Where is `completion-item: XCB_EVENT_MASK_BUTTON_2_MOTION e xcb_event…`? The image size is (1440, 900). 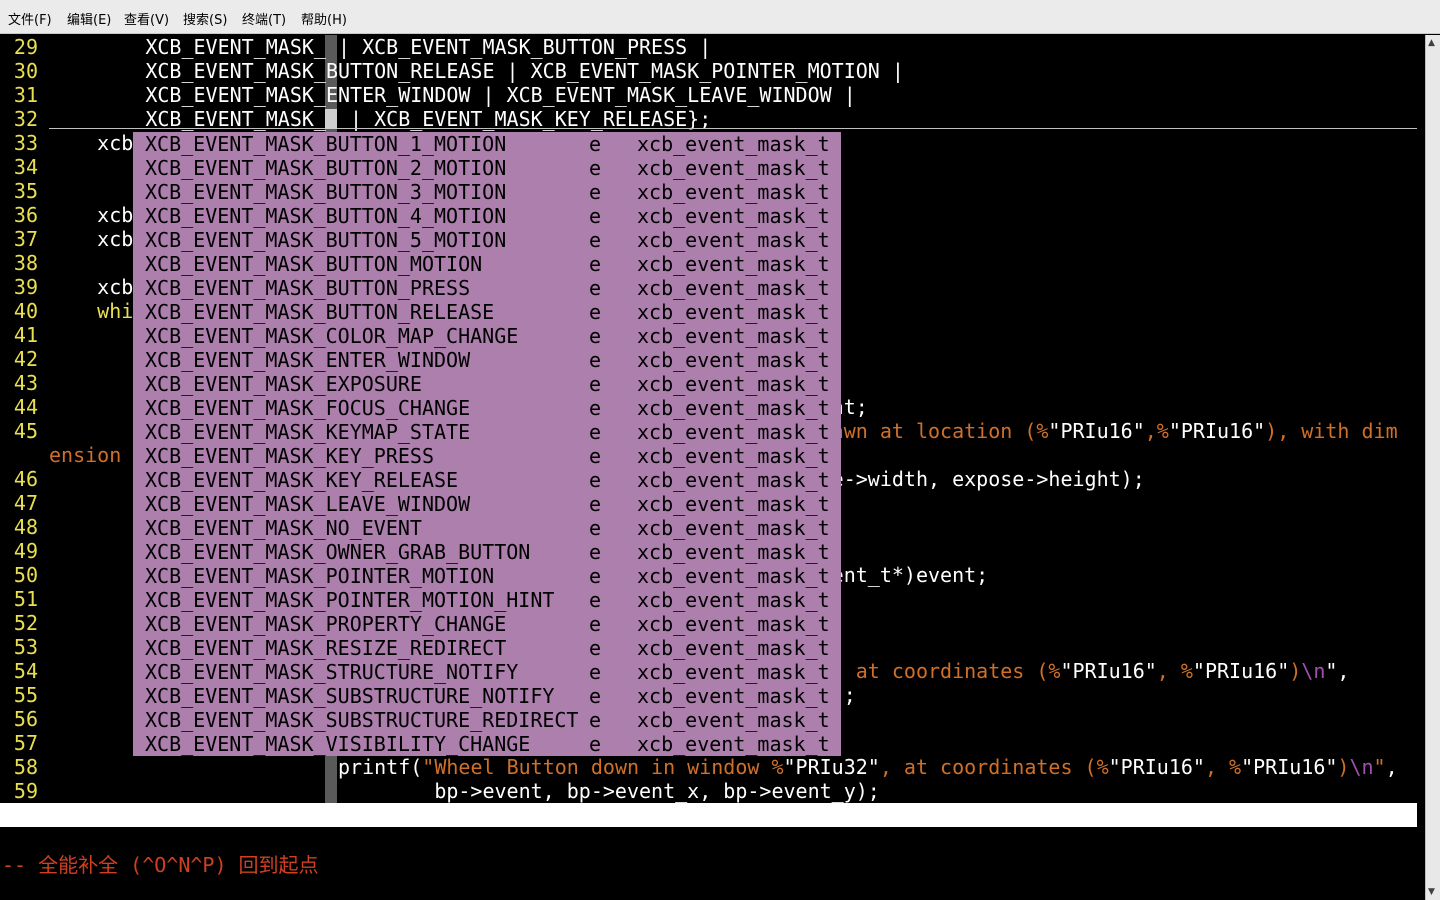 completion-item: XCB_EVENT_MASK_BUTTON_2_MOTION e xcb_event… is located at coordinates (487, 168).